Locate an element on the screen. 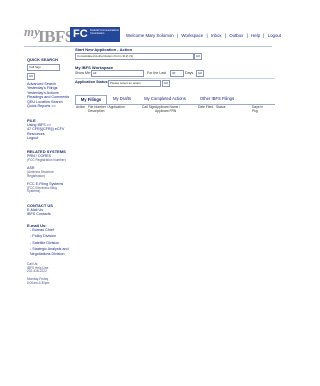  column-date-filed: Date Filed is located at coordinates (205, 107).